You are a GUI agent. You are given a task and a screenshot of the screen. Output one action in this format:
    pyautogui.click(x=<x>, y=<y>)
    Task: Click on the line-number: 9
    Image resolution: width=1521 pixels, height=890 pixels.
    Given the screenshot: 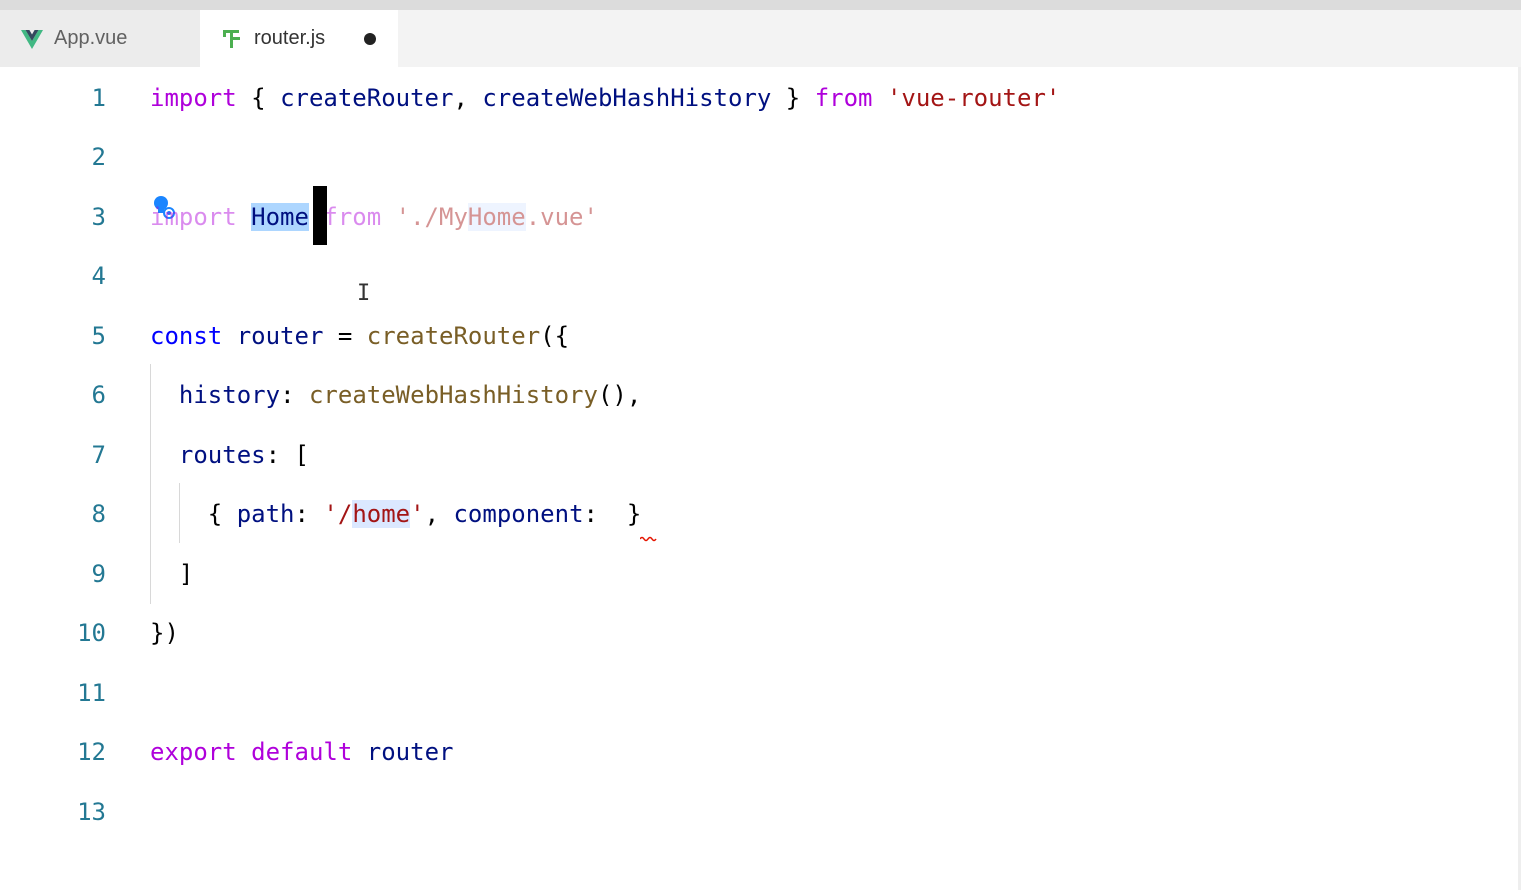 What is the action you would take?
    pyautogui.click(x=98, y=574)
    